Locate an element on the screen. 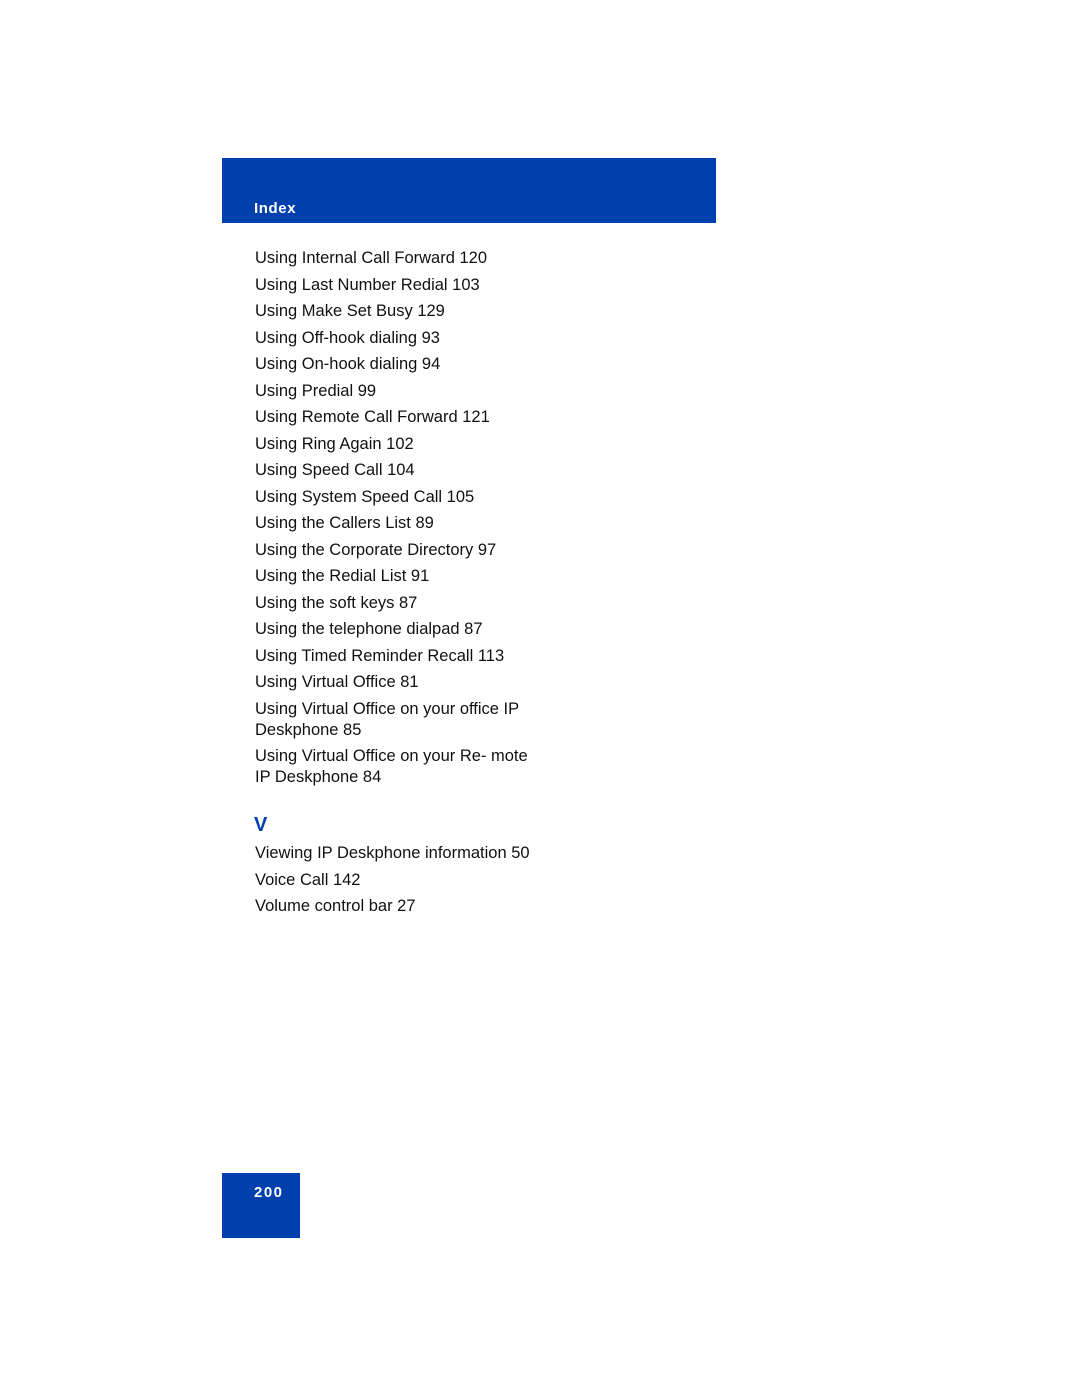  index-entry: Using the telephone dialpad 87 is located at coordinates (369, 629).